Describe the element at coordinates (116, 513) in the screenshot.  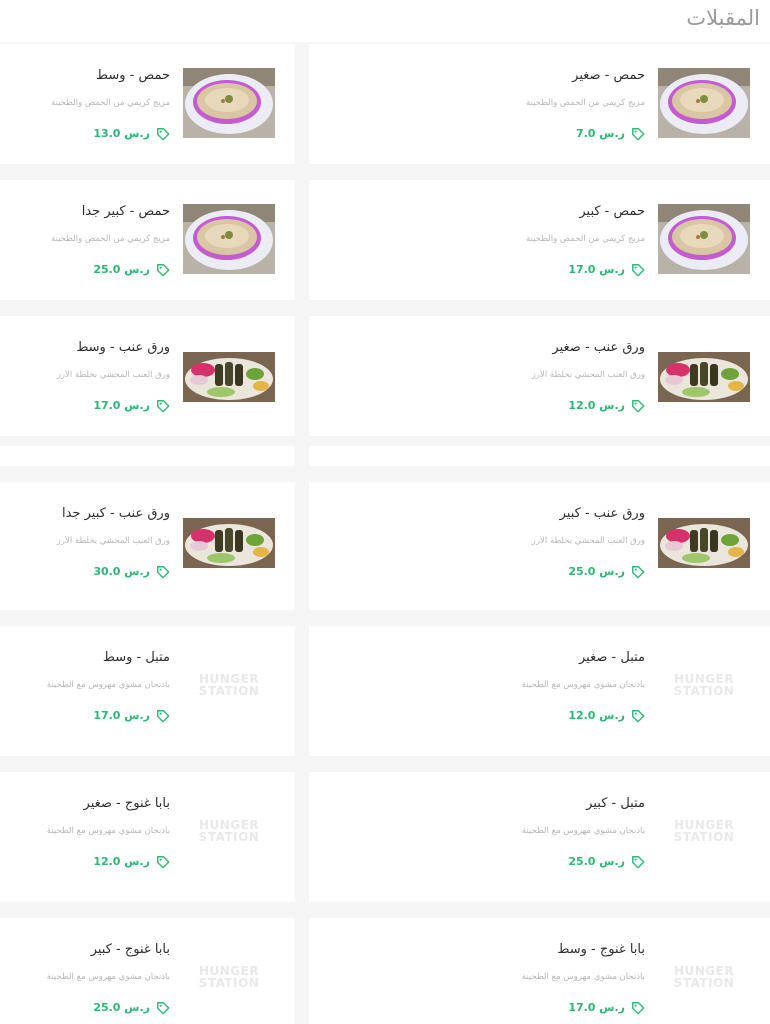
I see `menu-item-name: ورق عنب - كبير جدا` at that location.